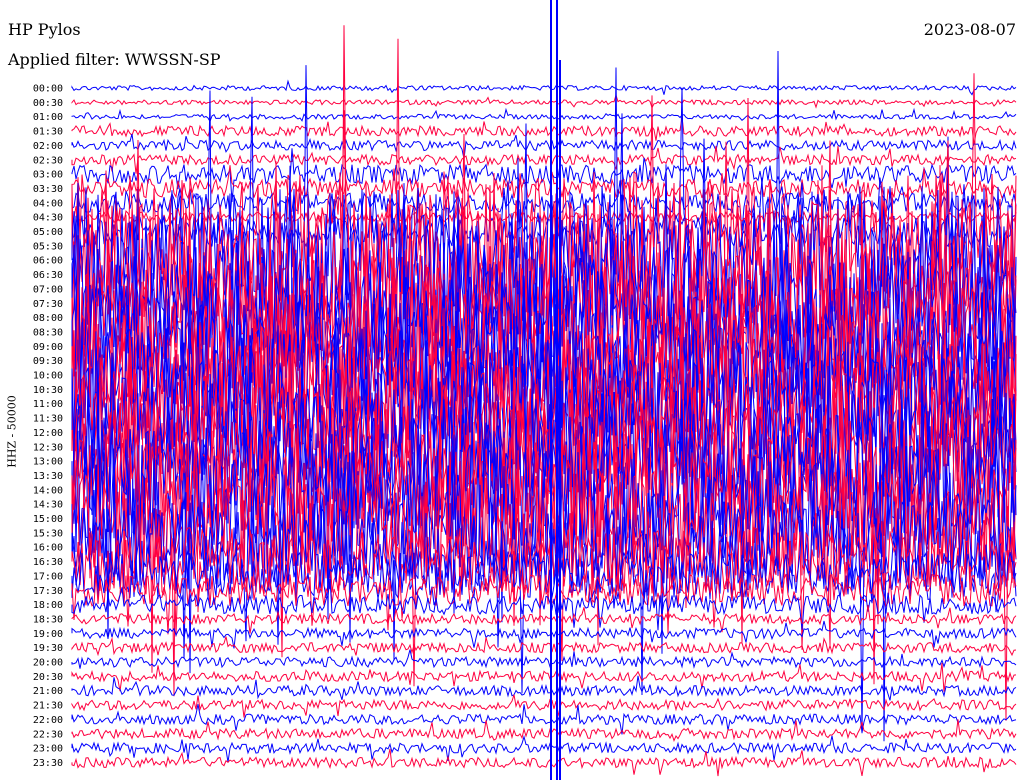 The image size is (1024, 780). I want to click on time-tick-label: 13:30, so click(48, 476).